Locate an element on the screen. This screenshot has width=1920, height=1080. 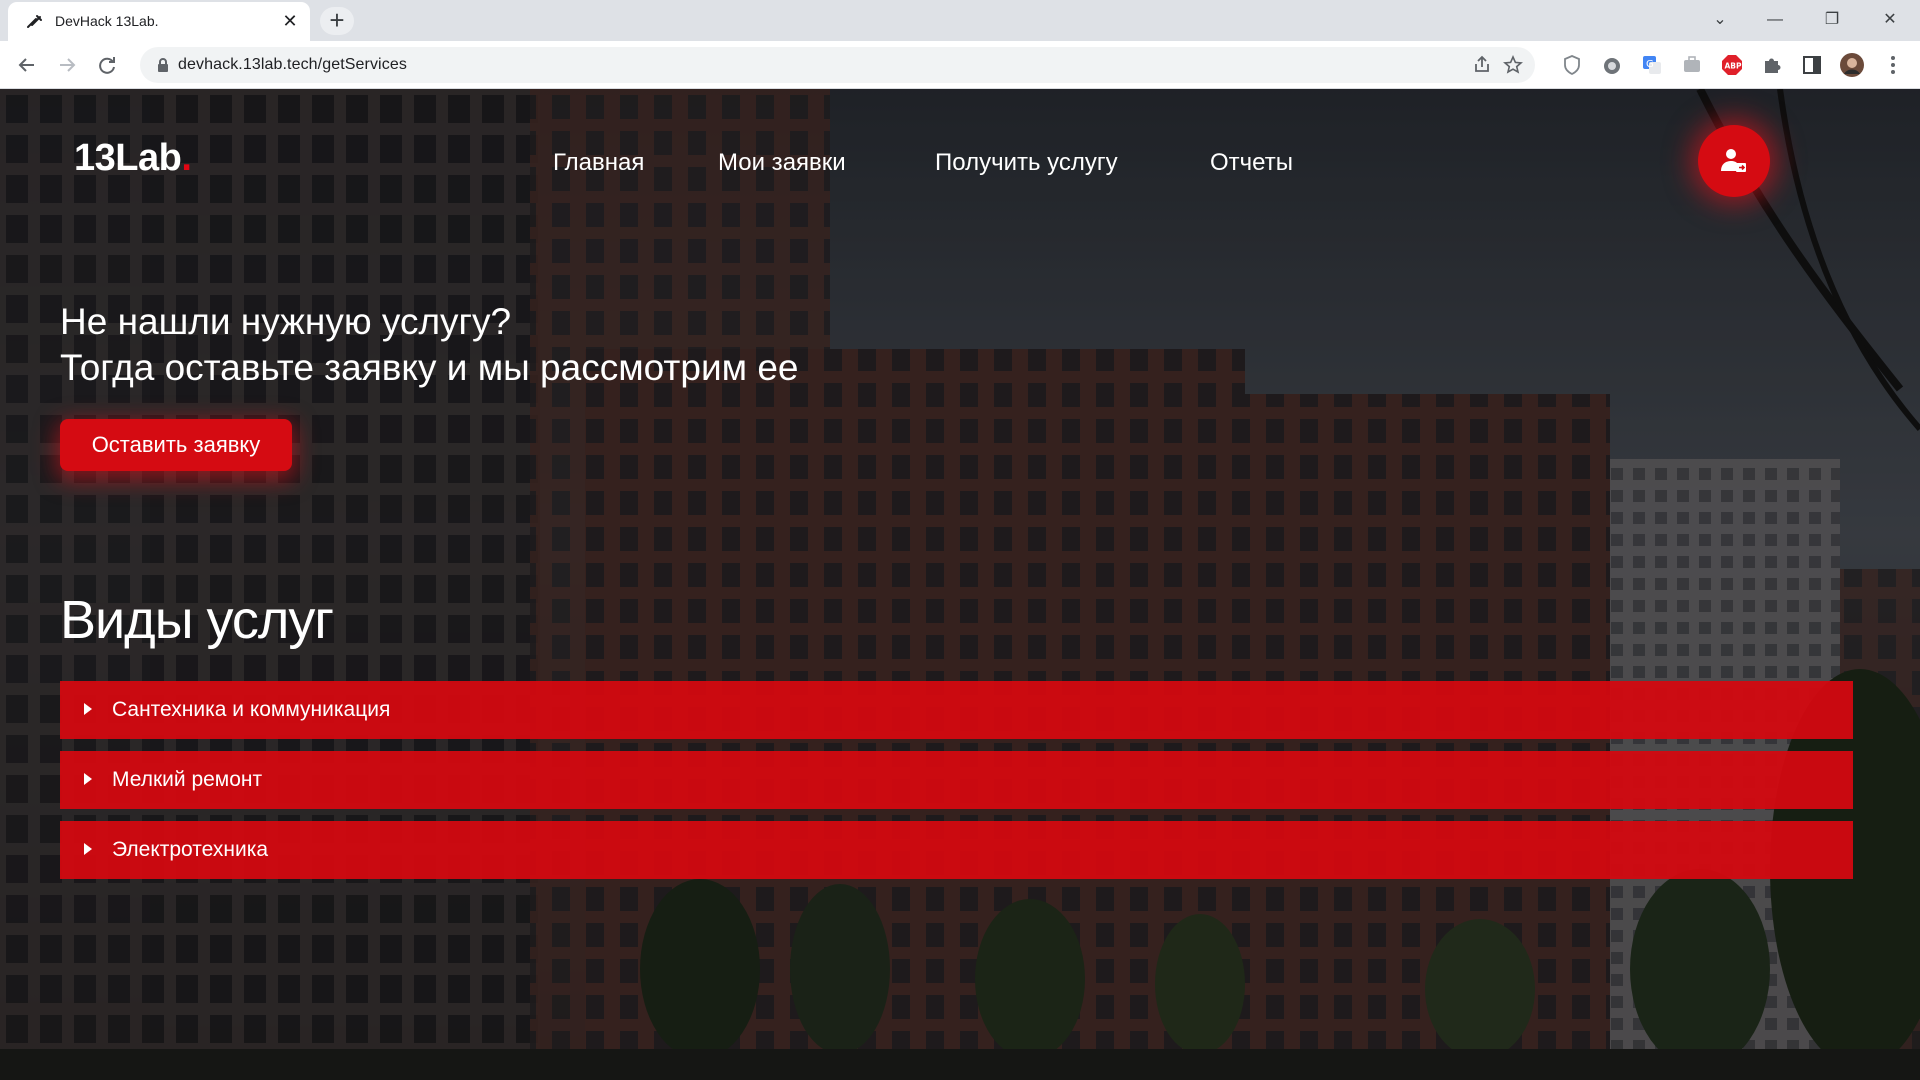
back-icon is located at coordinates (27, 65).